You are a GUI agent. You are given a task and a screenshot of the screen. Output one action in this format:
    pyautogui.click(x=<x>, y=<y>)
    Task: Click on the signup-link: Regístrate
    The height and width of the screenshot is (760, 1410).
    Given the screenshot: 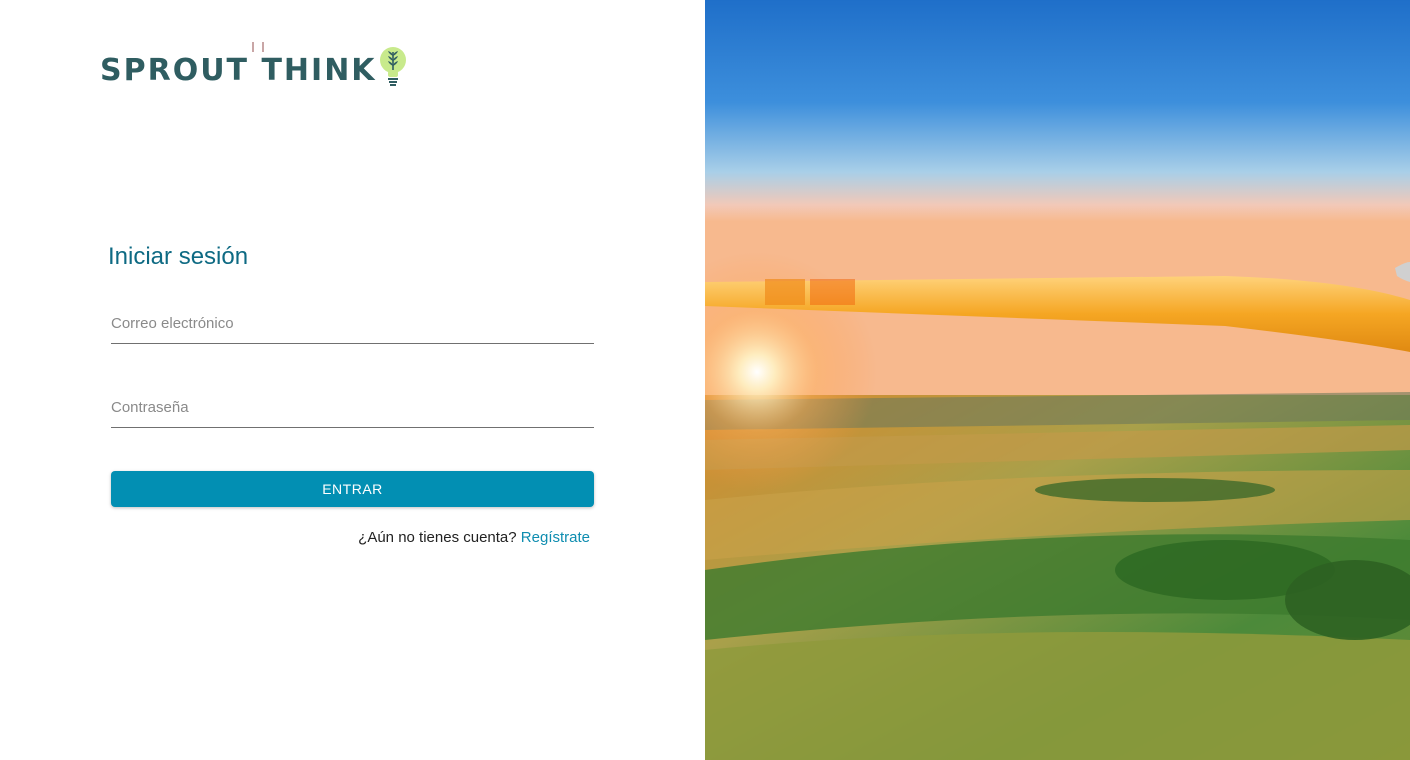 What is the action you would take?
    pyautogui.click(x=555, y=537)
    